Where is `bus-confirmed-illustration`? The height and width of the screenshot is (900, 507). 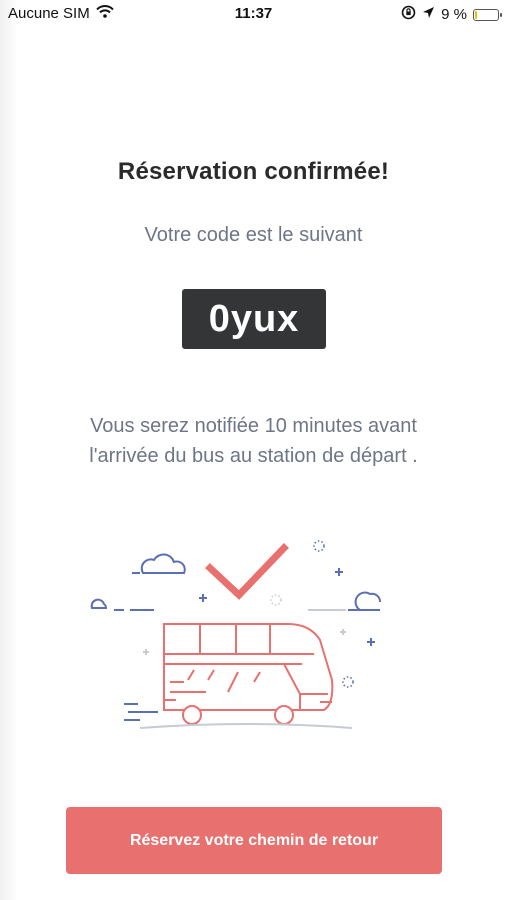
bus-confirmed-illustration is located at coordinates (238, 637).